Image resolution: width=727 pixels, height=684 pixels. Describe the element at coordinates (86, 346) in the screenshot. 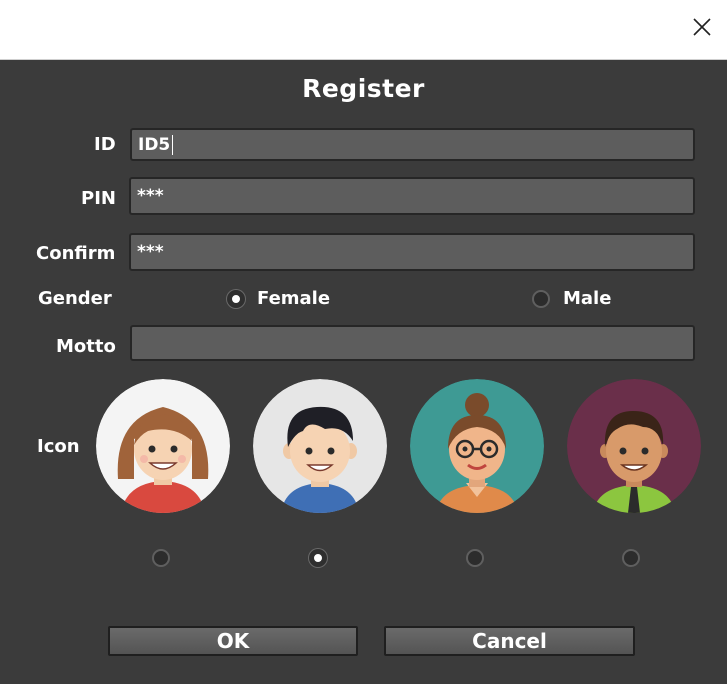

I see `motto-label: Motto` at that location.